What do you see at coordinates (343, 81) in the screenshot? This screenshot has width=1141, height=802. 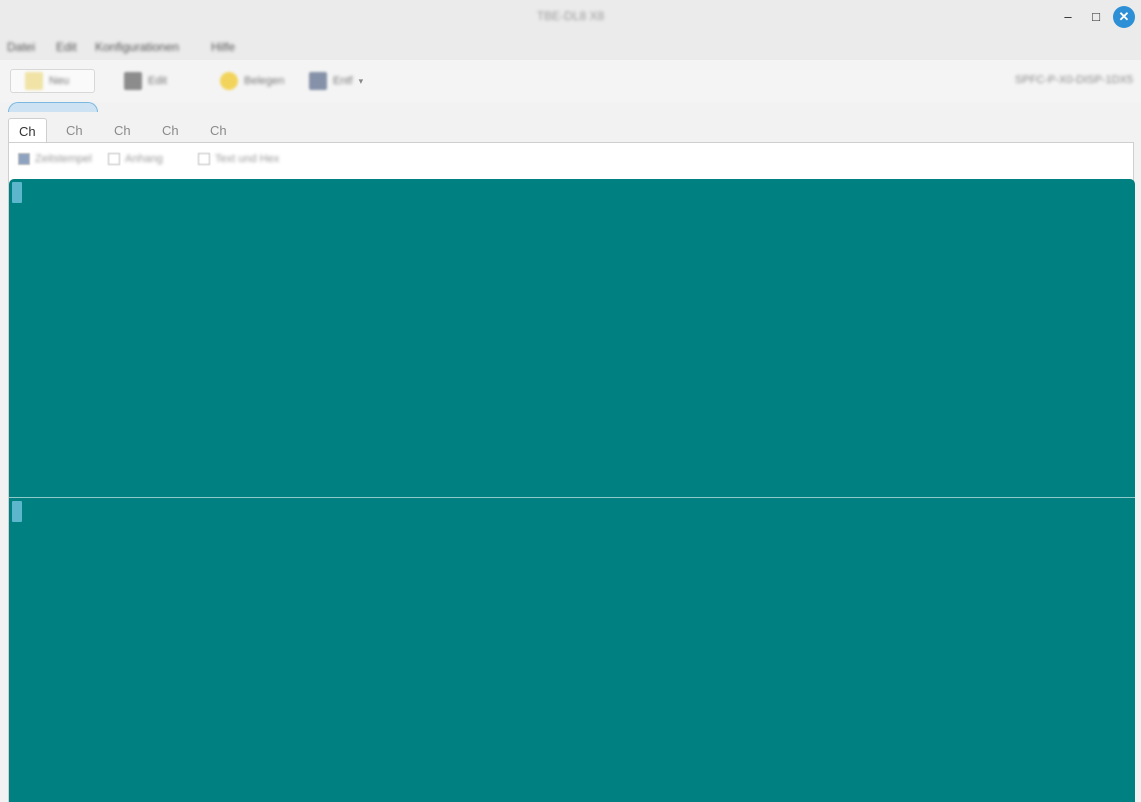 I see `remove-button-label: Entf` at bounding box center [343, 81].